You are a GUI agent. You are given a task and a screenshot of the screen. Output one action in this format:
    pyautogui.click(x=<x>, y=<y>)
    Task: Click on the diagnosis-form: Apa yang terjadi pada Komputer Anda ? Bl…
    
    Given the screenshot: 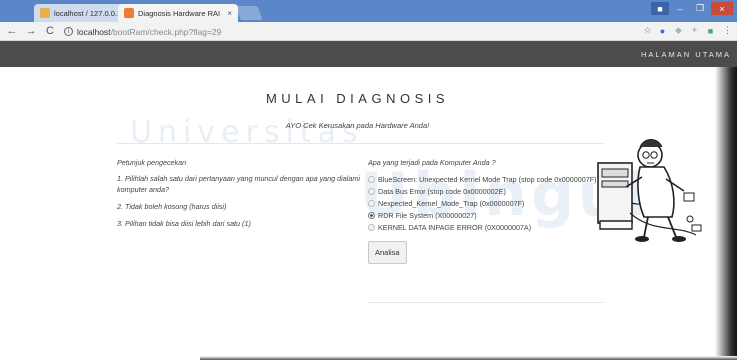 What is the action you would take?
    pyautogui.click(x=488, y=210)
    